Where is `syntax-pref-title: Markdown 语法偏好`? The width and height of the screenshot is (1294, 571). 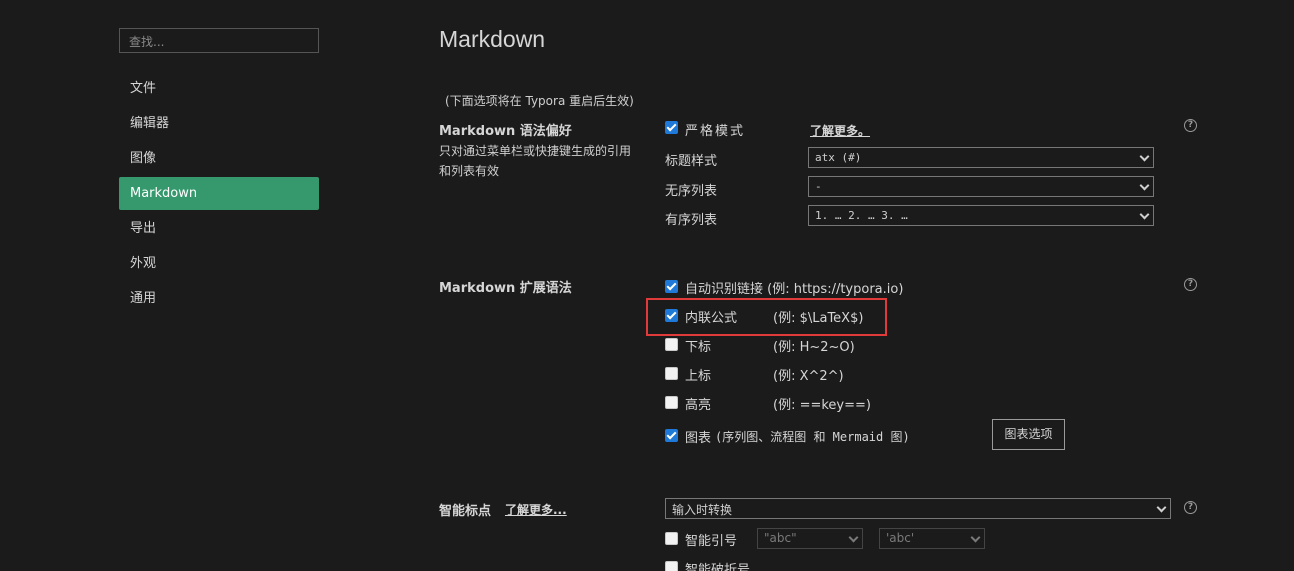
syntax-pref-title: Markdown 语法偏好 is located at coordinates (505, 131).